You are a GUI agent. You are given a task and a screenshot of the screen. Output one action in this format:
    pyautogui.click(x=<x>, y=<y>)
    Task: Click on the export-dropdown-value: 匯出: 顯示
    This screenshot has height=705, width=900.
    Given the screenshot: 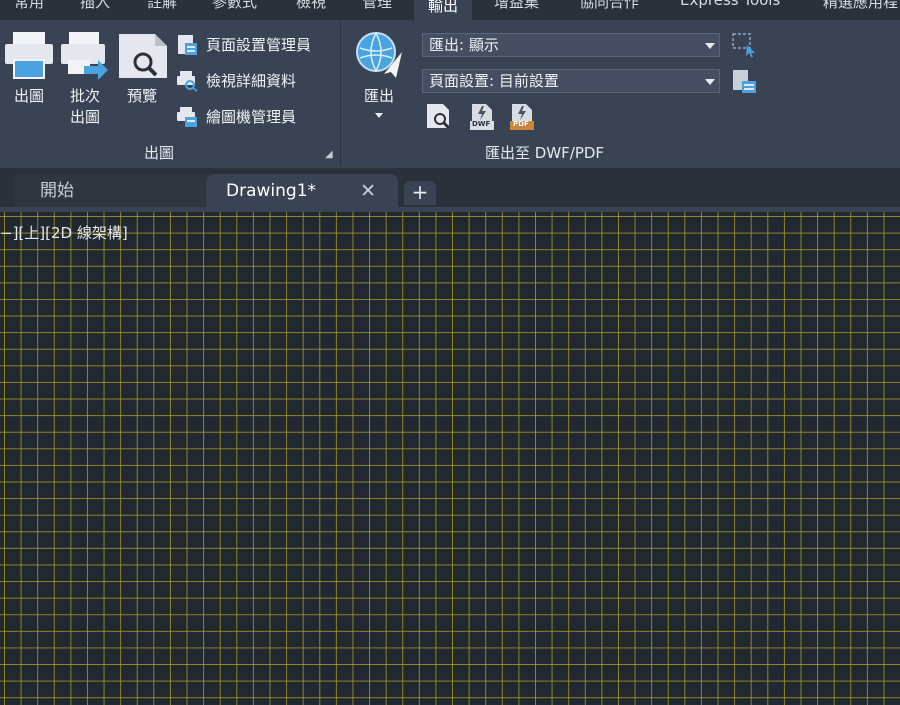 What is the action you would take?
    pyautogui.click(x=464, y=45)
    